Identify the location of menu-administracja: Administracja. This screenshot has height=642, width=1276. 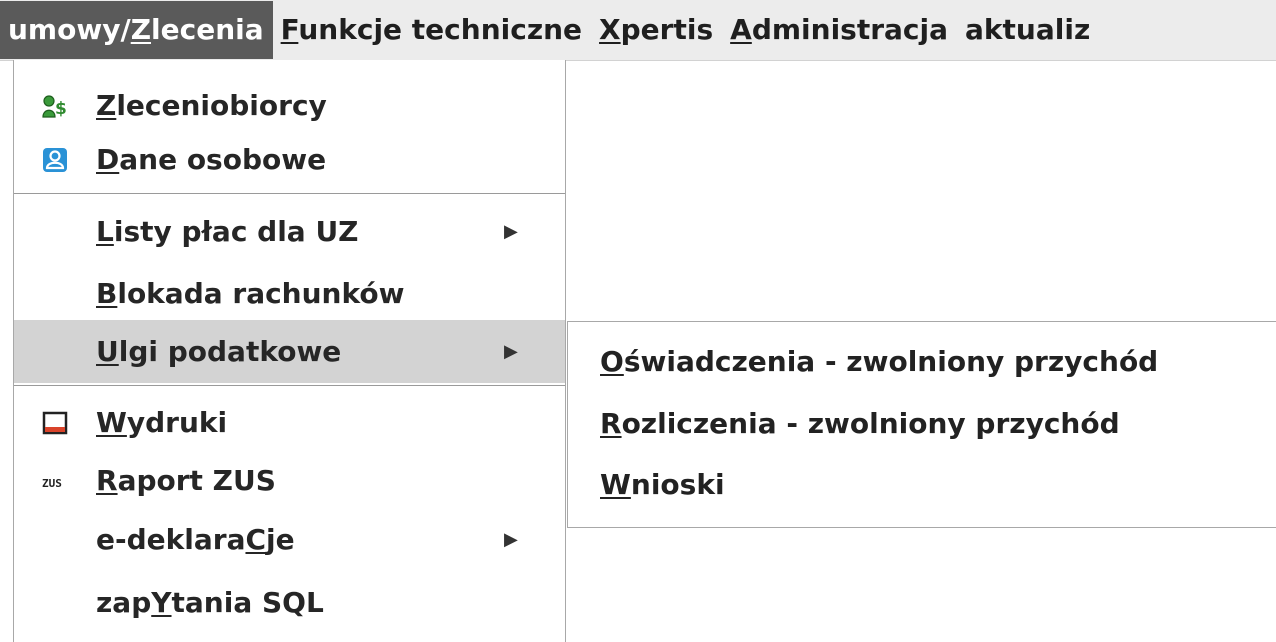
(839, 30).